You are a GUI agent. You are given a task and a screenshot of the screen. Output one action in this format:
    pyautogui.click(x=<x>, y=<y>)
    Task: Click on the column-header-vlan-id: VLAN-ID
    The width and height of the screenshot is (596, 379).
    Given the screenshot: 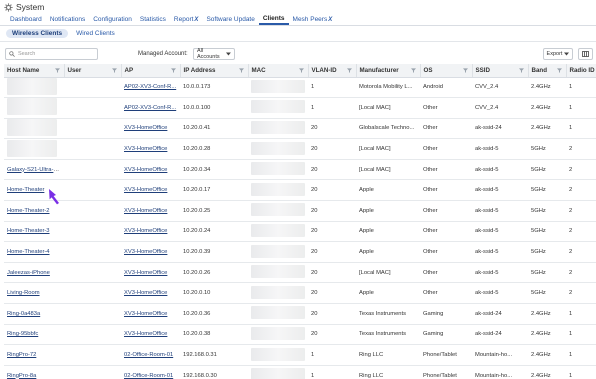 What is the action you would take?
    pyautogui.click(x=332, y=71)
    